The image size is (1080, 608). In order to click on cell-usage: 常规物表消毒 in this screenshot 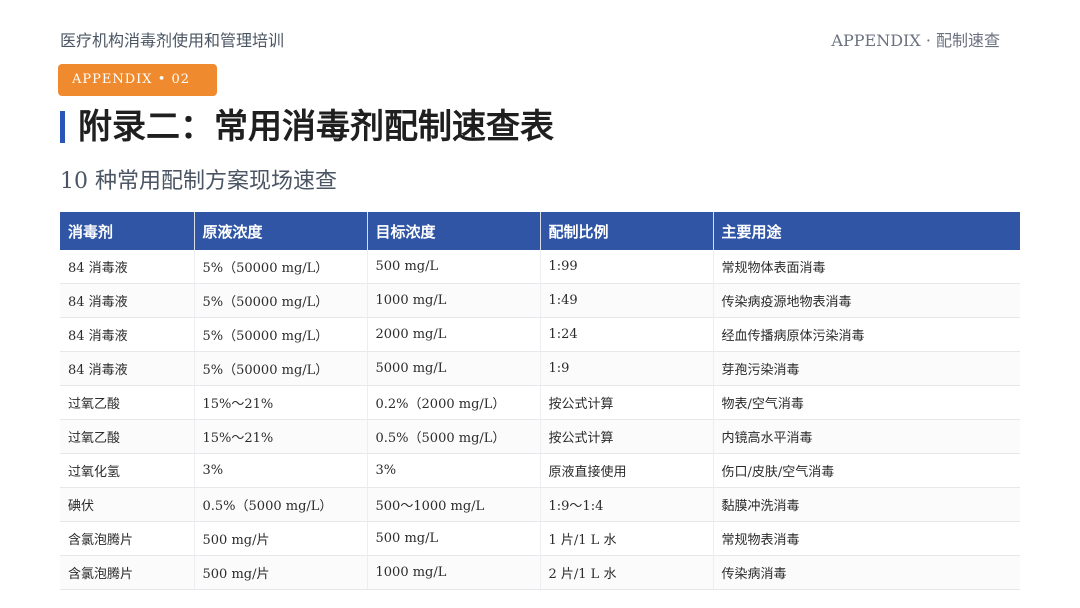, I will do `click(866, 538)`.